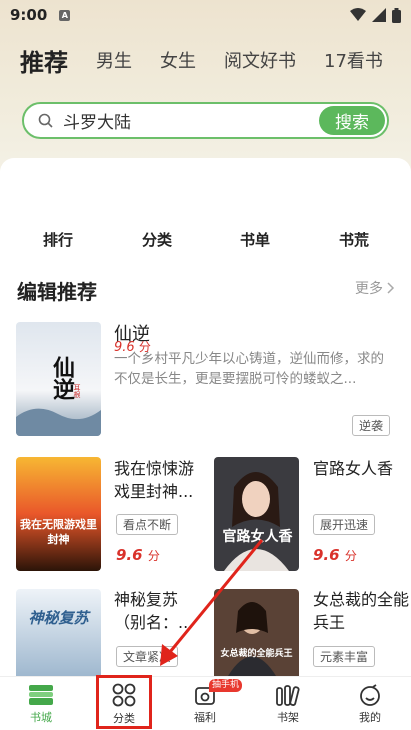  Describe the element at coordinates (210, 60) in the screenshot. I see `top-tabs: 推荐 男生 女生 阅文好书 17看书` at that location.